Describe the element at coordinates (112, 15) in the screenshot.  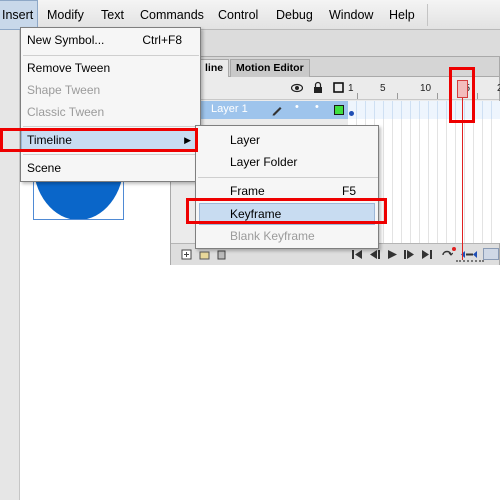
I see `menu-text: Text` at that location.